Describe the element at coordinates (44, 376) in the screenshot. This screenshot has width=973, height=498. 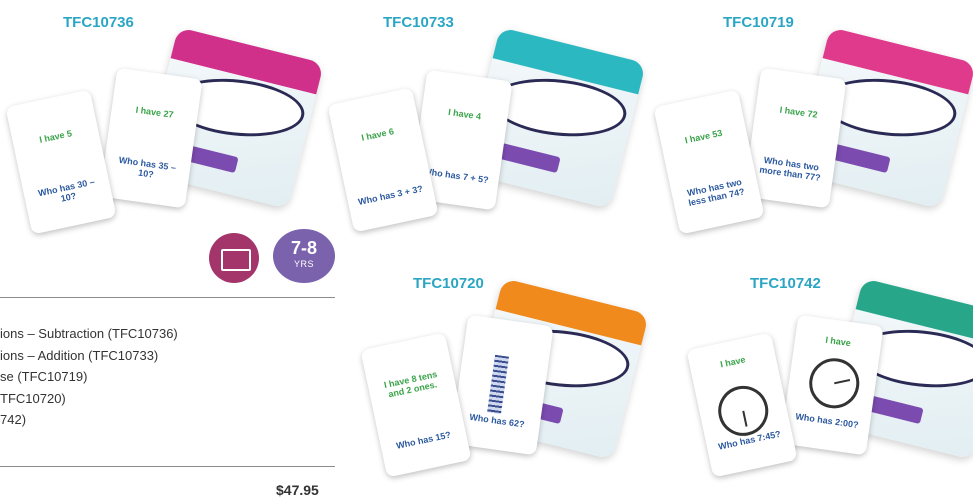
I see `list-item: se (TFC10719)` at that location.